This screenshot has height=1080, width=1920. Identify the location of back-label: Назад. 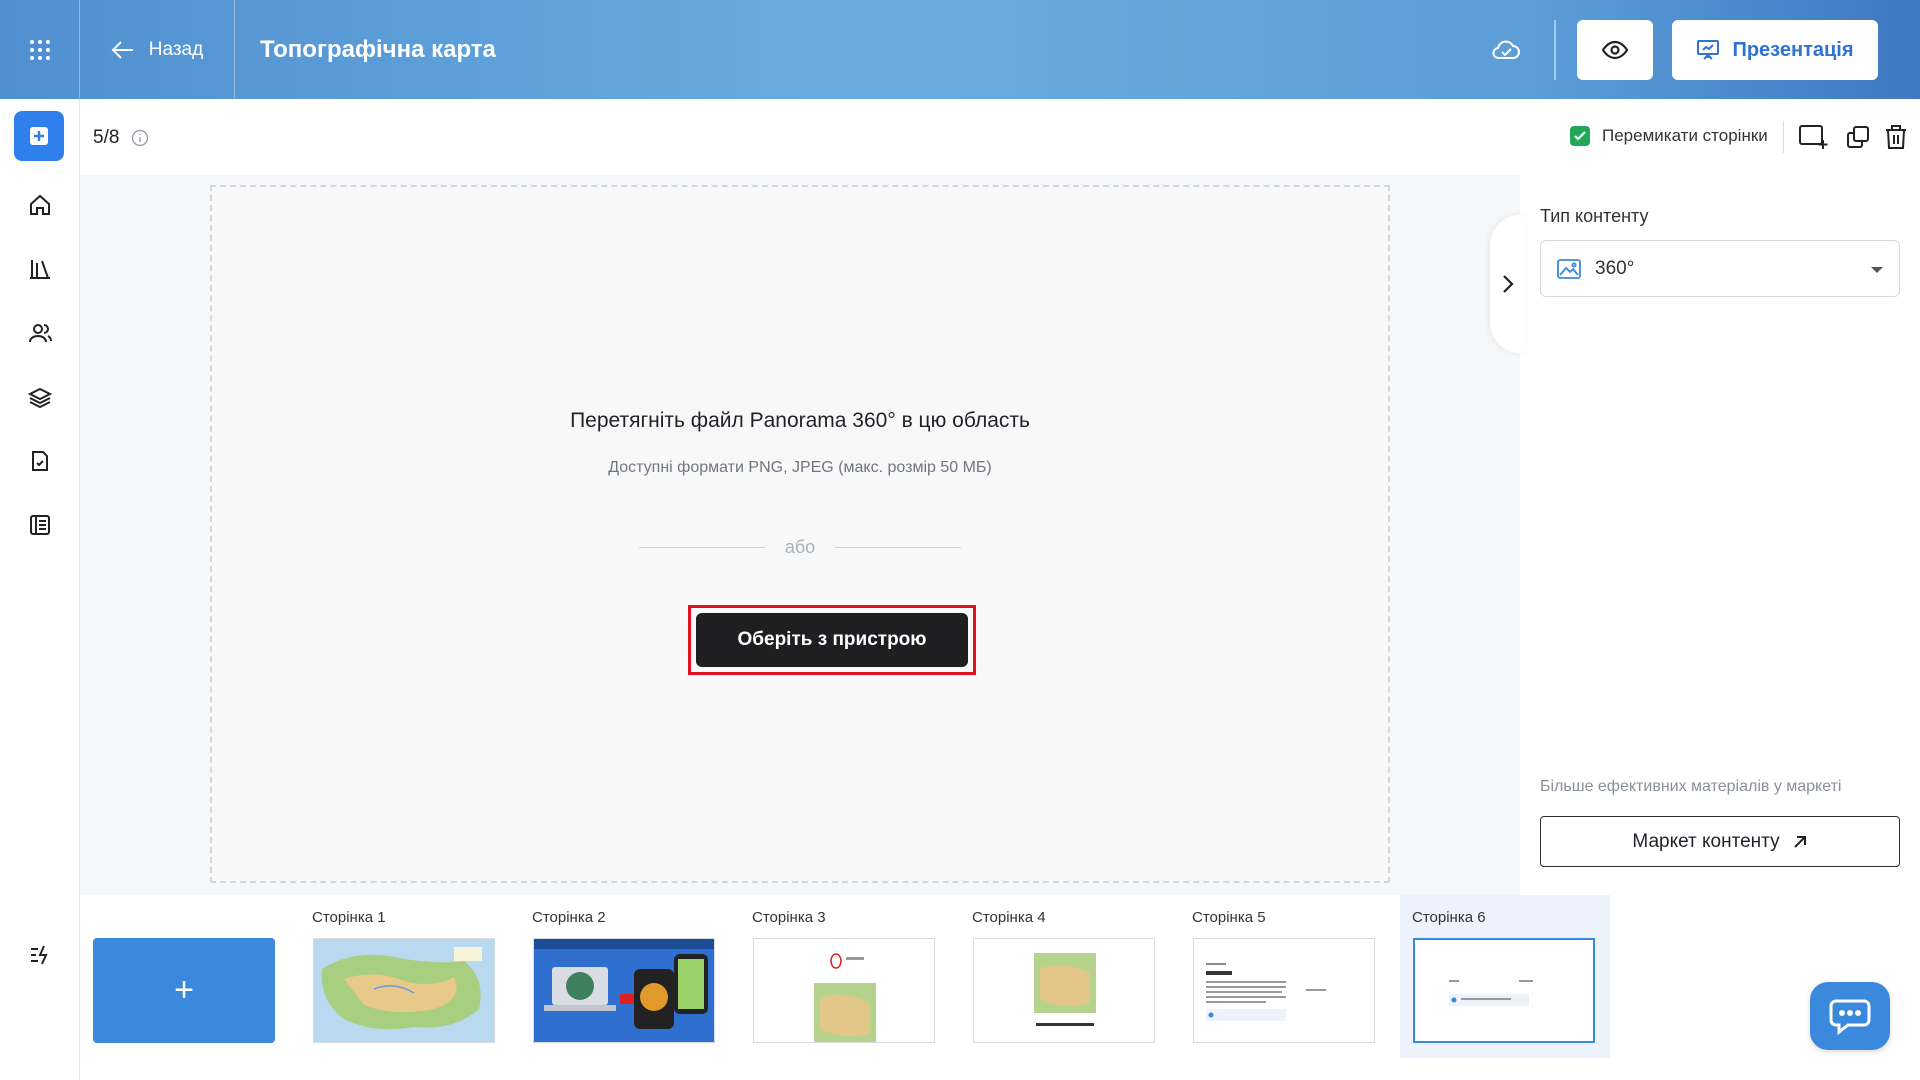
(176, 49).